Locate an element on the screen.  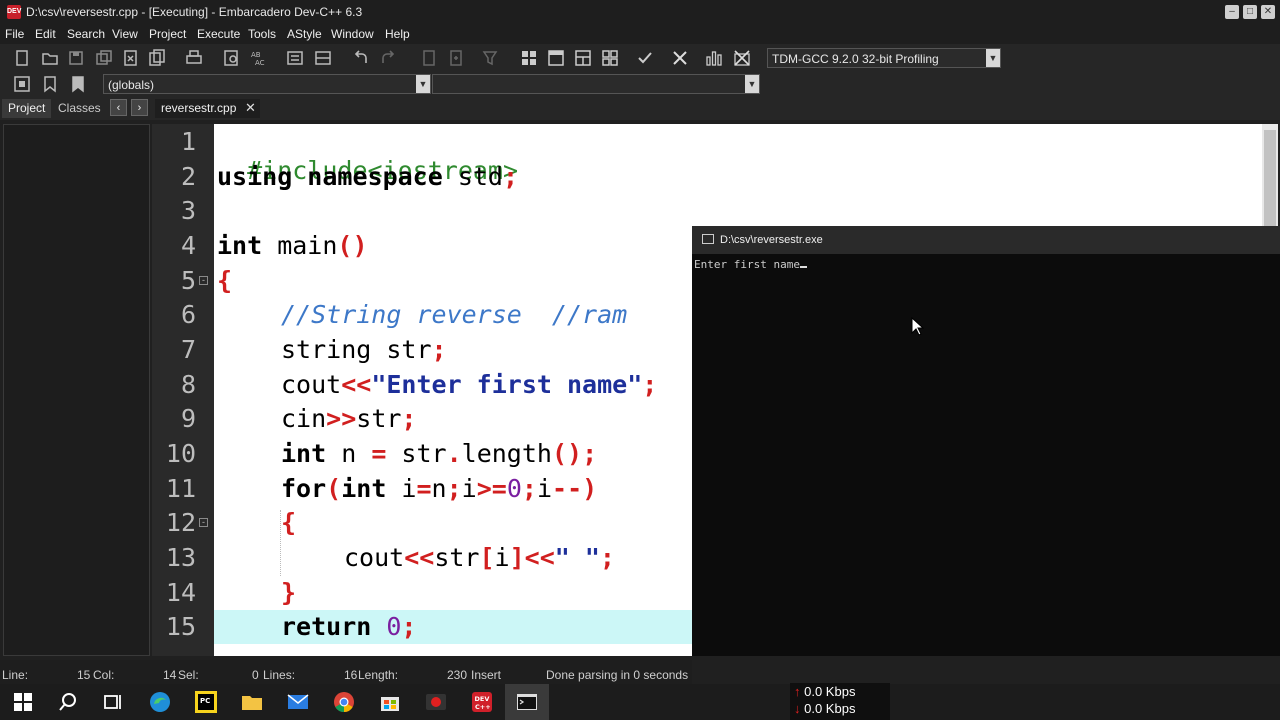
scrollbar-thumb is located at coordinates (1270, 180).